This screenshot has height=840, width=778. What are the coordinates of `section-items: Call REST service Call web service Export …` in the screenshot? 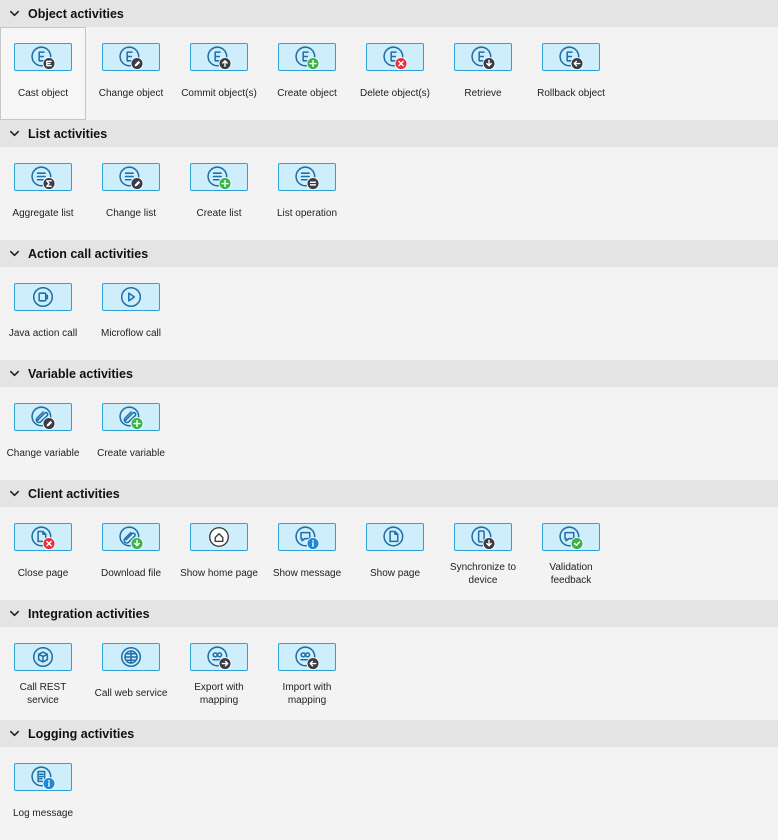 It's located at (389, 673).